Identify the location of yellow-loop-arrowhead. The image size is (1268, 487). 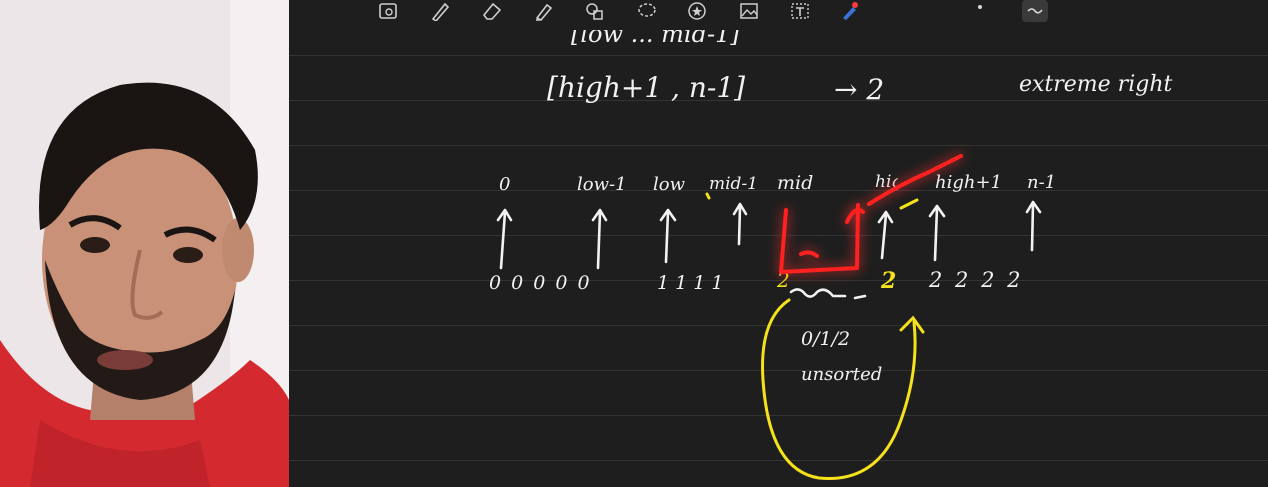
(912, 324).